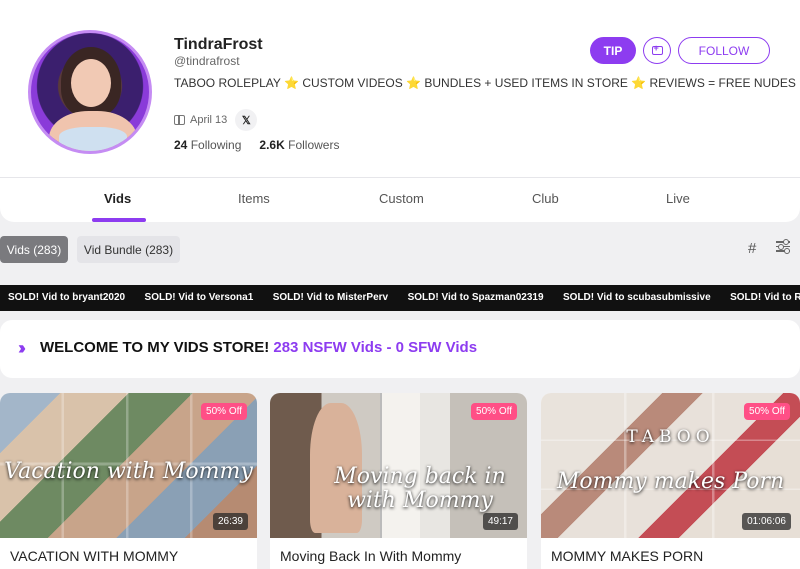 This screenshot has height=569, width=800. Describe the element at coordinates (766, 521) in the screenshot. I see `video-duration: 01:06:06` at that location.